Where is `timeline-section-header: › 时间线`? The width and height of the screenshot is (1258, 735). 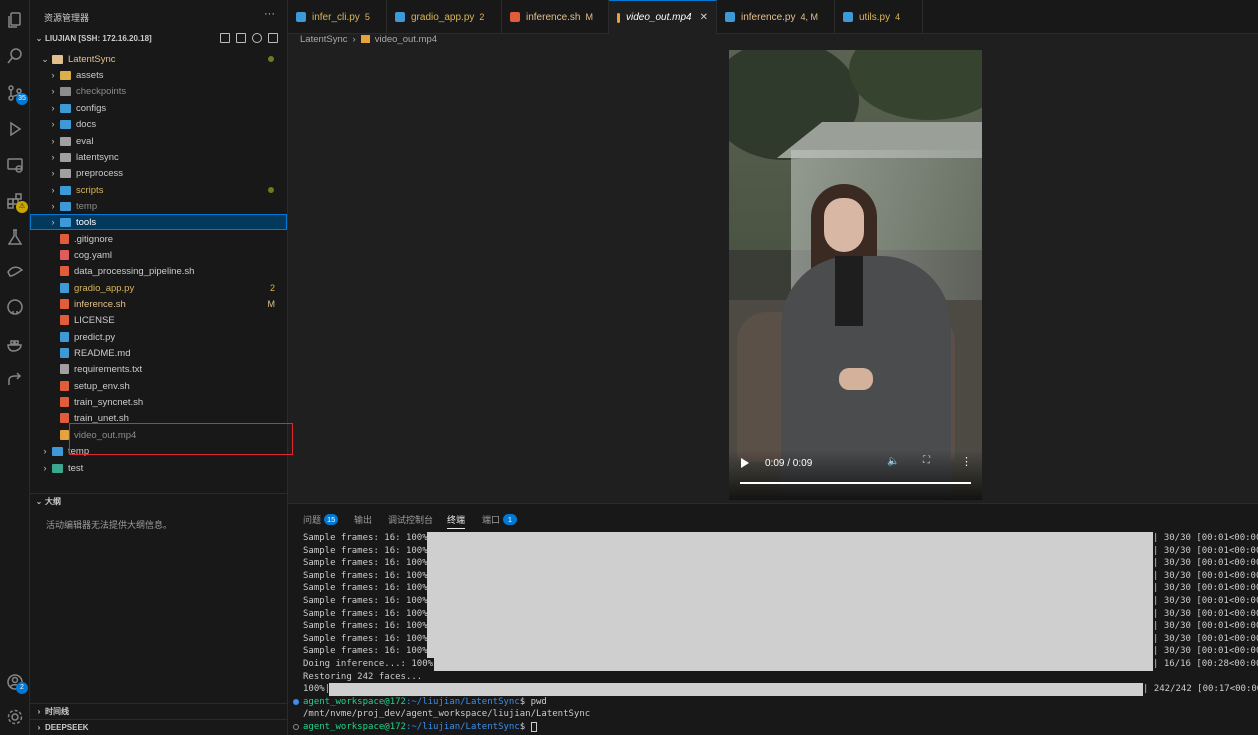 timeline-section-header: › 时间线 is located at coordinates (159, 711).